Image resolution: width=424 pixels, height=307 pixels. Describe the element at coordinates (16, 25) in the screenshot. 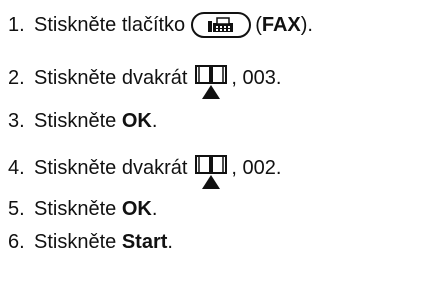

I see `step-number: 1.` at that location.